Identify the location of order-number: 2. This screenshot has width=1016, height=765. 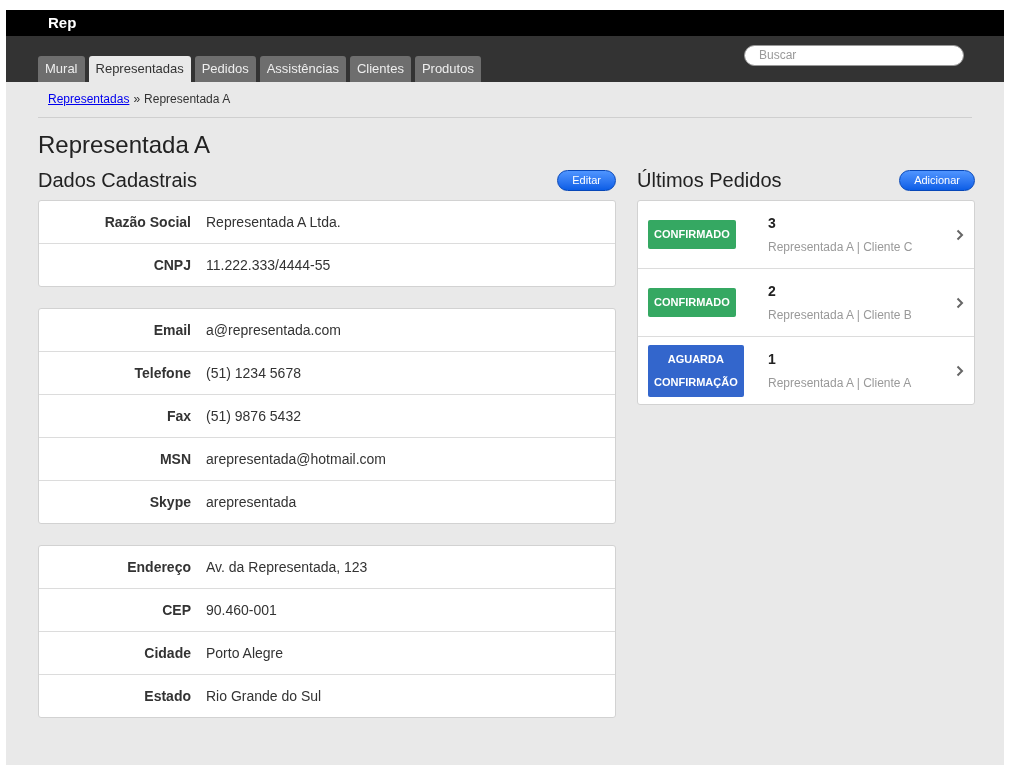
(772, 291).